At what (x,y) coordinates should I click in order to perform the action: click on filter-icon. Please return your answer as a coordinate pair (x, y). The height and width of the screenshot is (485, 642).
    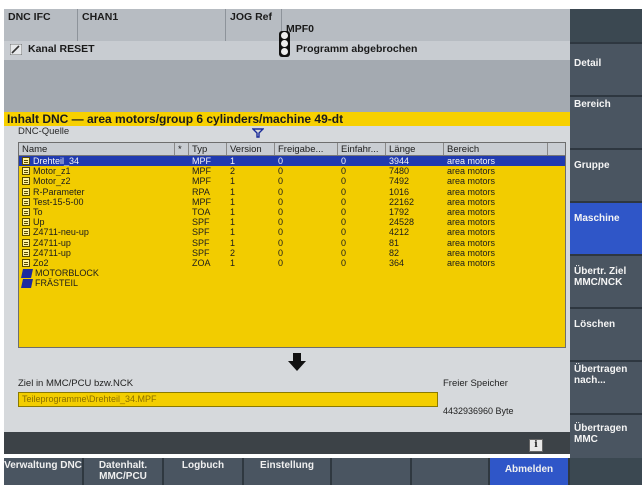
    Looking at the image, I should click on (258, 133).